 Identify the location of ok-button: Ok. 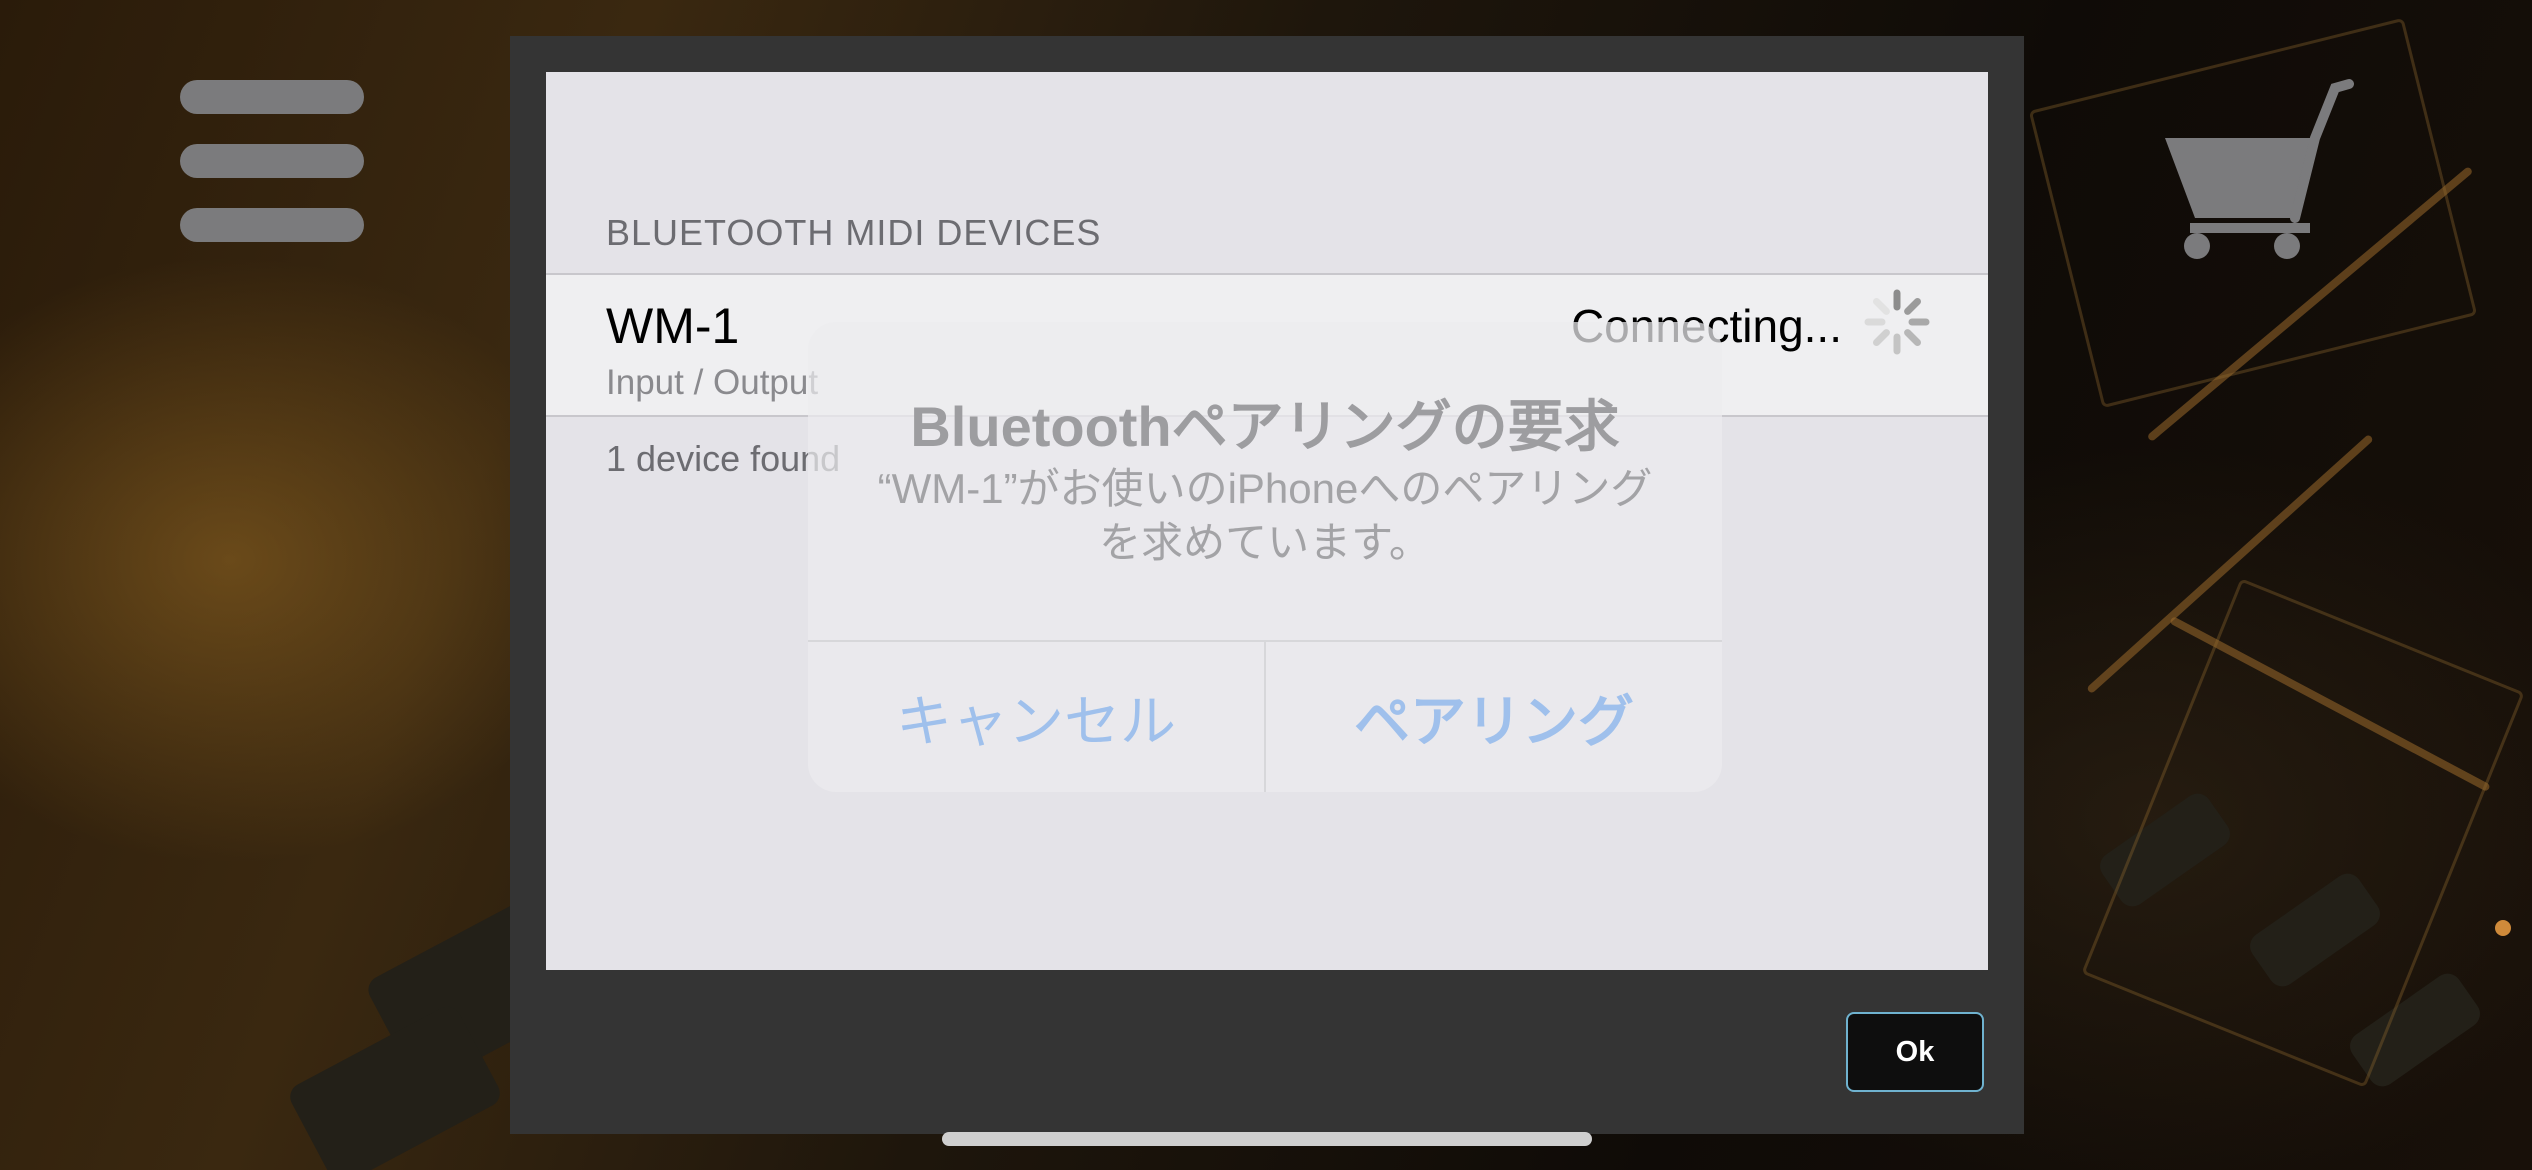
(1915, 1052).